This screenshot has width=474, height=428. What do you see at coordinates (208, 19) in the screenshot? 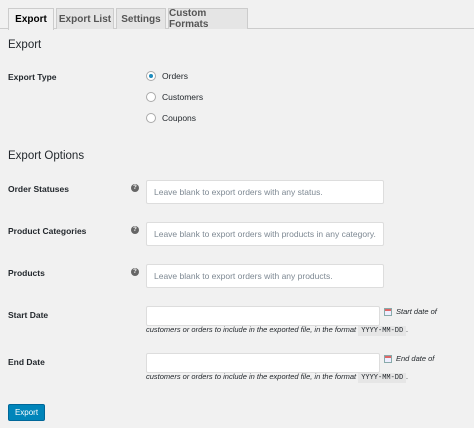
I see `tab-custom-formats: Custom Formats` at bounding box center [208, 19].